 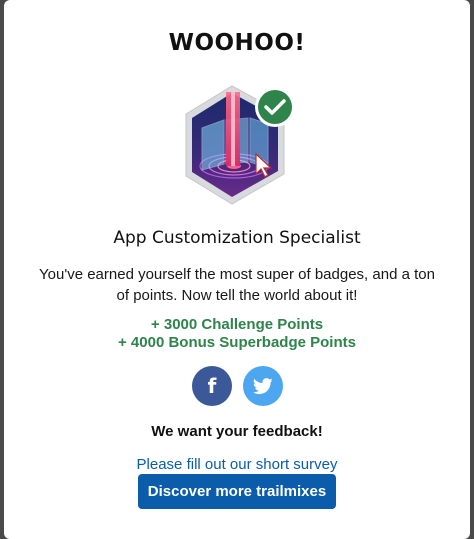 I want to click on facebook-share-button: f, so click(x=212, y=386).